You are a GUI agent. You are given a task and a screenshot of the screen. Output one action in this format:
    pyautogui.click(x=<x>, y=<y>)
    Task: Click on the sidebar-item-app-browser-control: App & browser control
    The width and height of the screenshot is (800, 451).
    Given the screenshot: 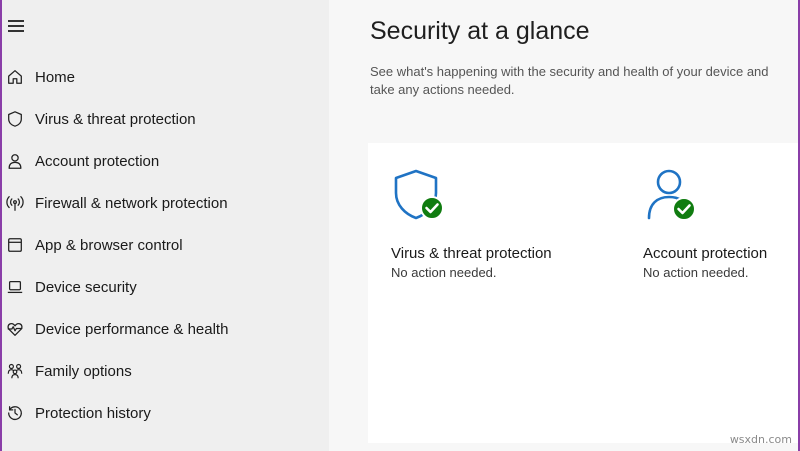 What is the action you would take?
    pyautogui.click(x=164, y=245)
    